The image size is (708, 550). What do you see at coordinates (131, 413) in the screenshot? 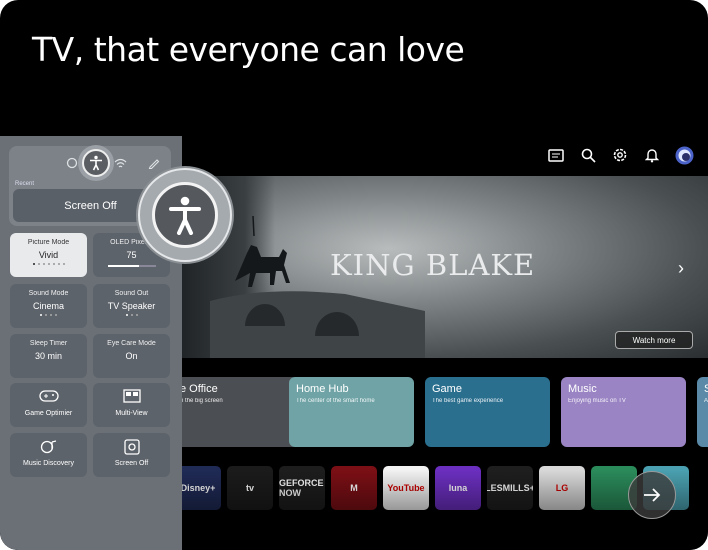
I see `action-label: Multi-View` at bounding box center [131, 413].